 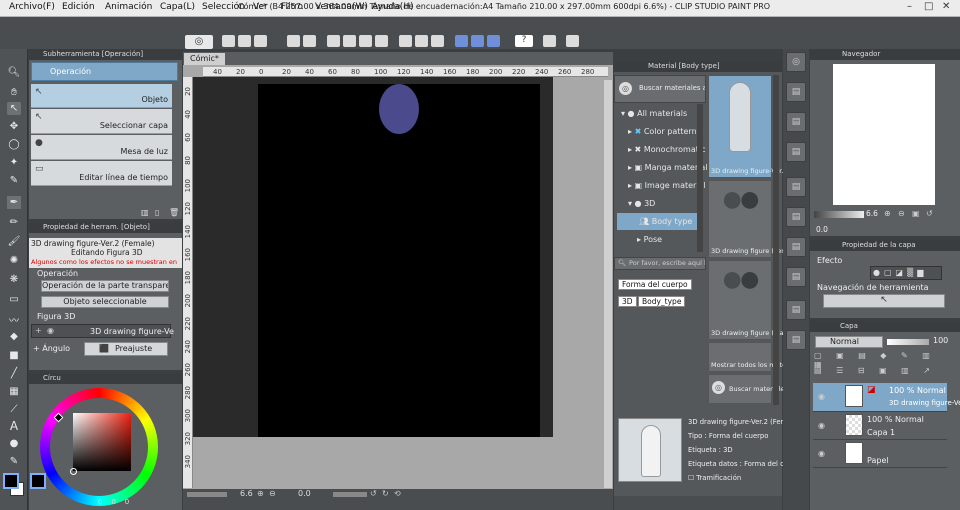 What do you see at coordinates (244, 41) in the screenshot?
I see `open-file-icon` at bounding box center [244, 41].